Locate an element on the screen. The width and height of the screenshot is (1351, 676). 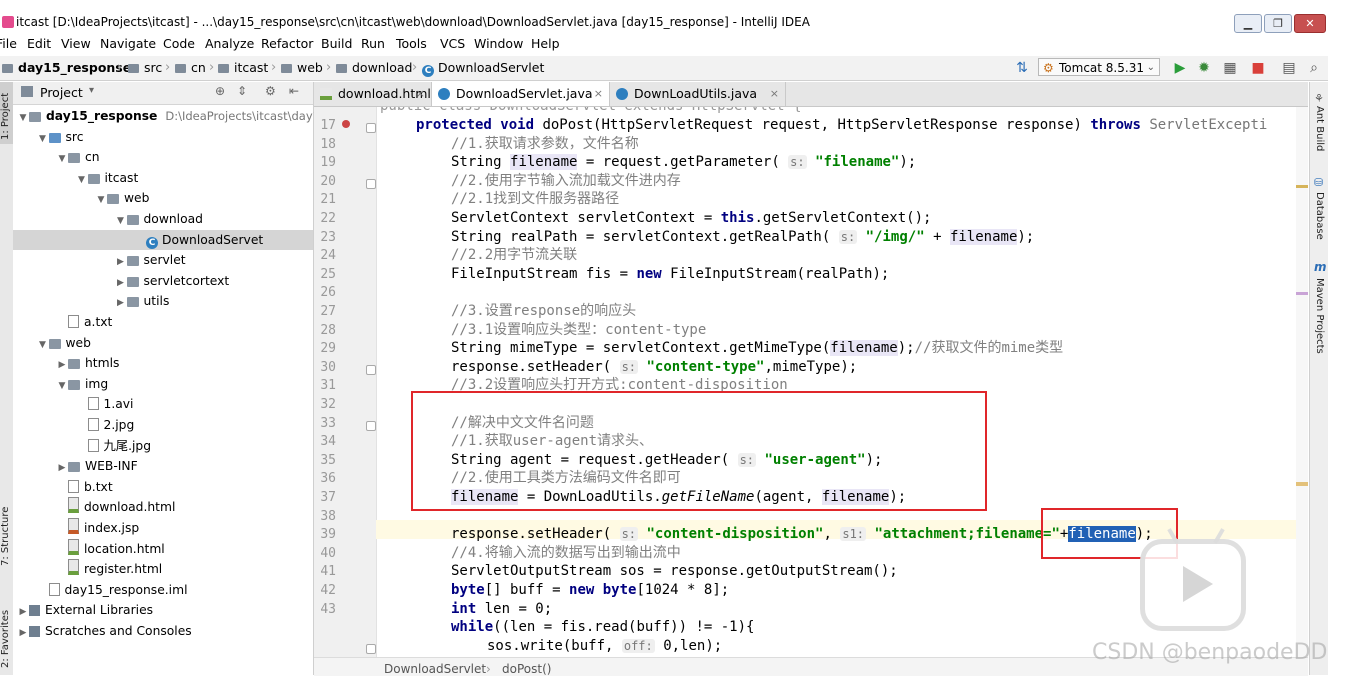
video-play-overlay is located at coordinates (1193, 579).